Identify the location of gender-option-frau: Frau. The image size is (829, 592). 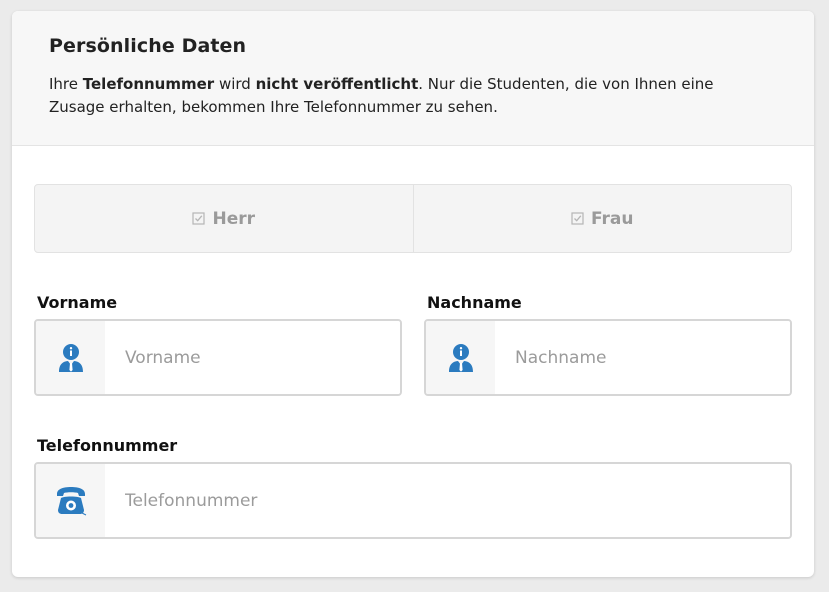
(602, 218).